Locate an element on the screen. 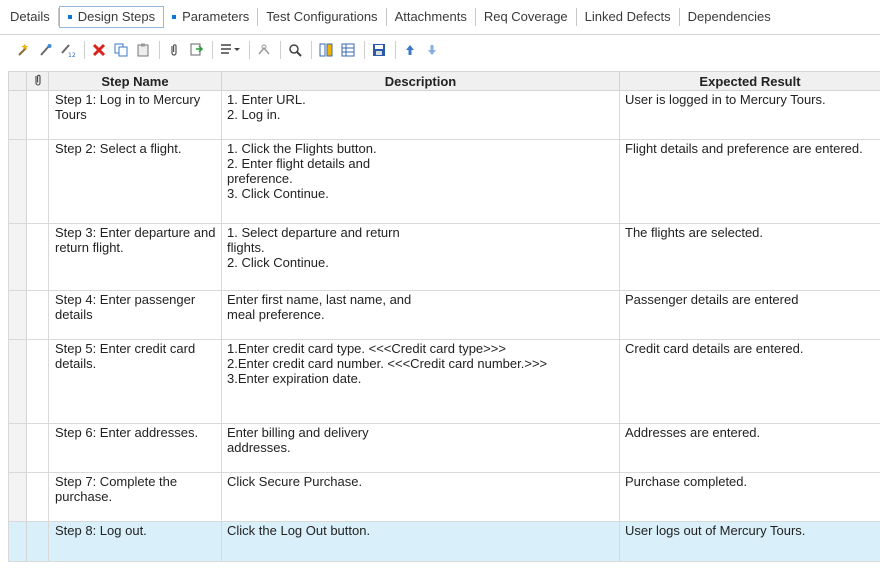 The width and height of the screenshot is (880, 569). tab-label: Test Configurations is located at coordinates (322, 16).